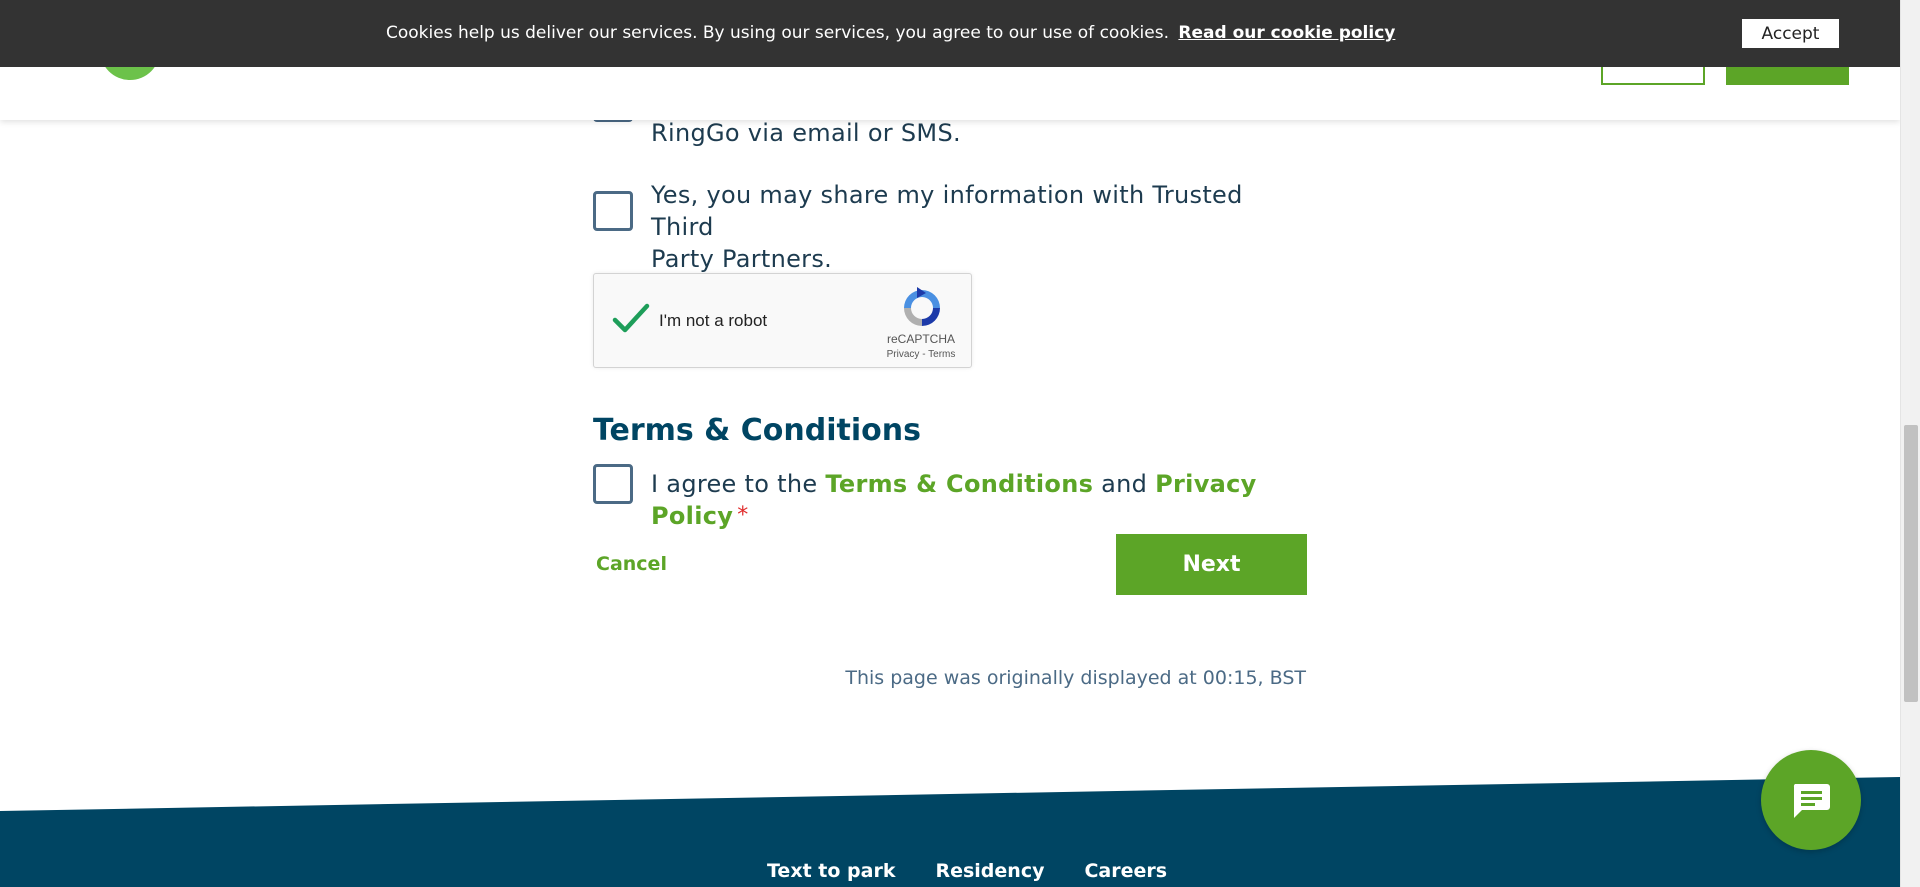 This screenshot has height=887, width=1920. I want to click on terms-link: Terms & Conditions, so click(959, 484).